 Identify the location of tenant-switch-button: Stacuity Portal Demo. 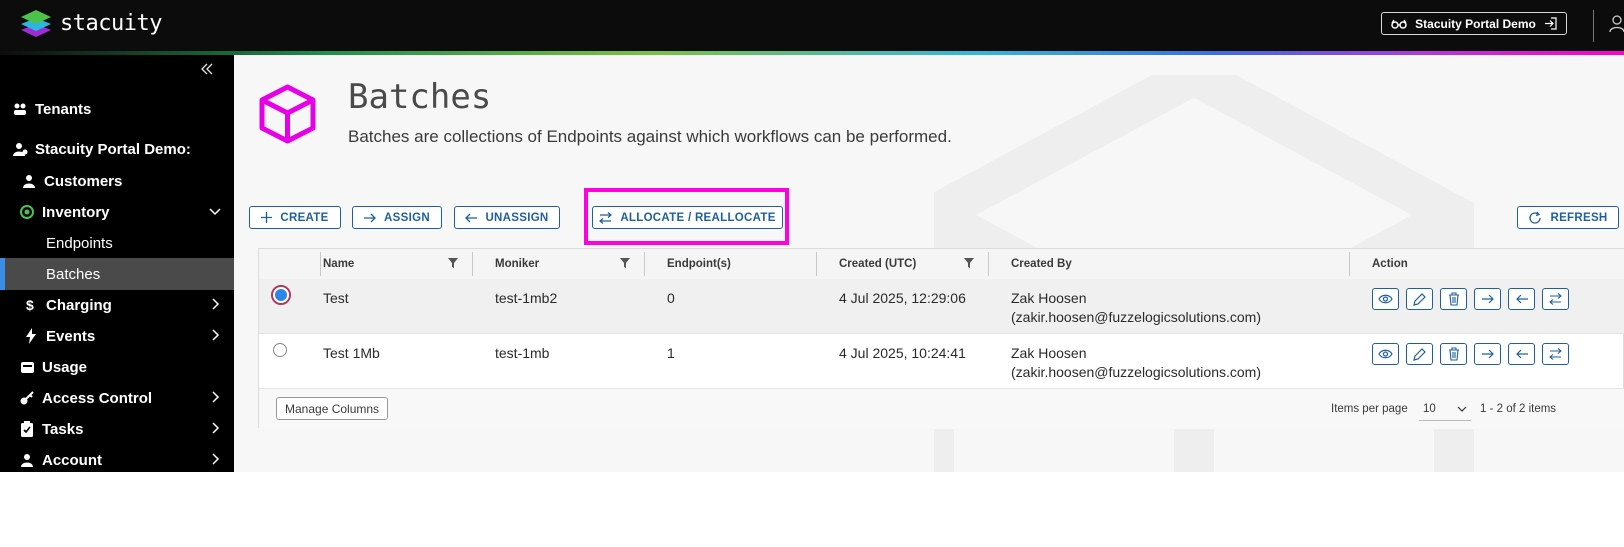
(1474, 23).